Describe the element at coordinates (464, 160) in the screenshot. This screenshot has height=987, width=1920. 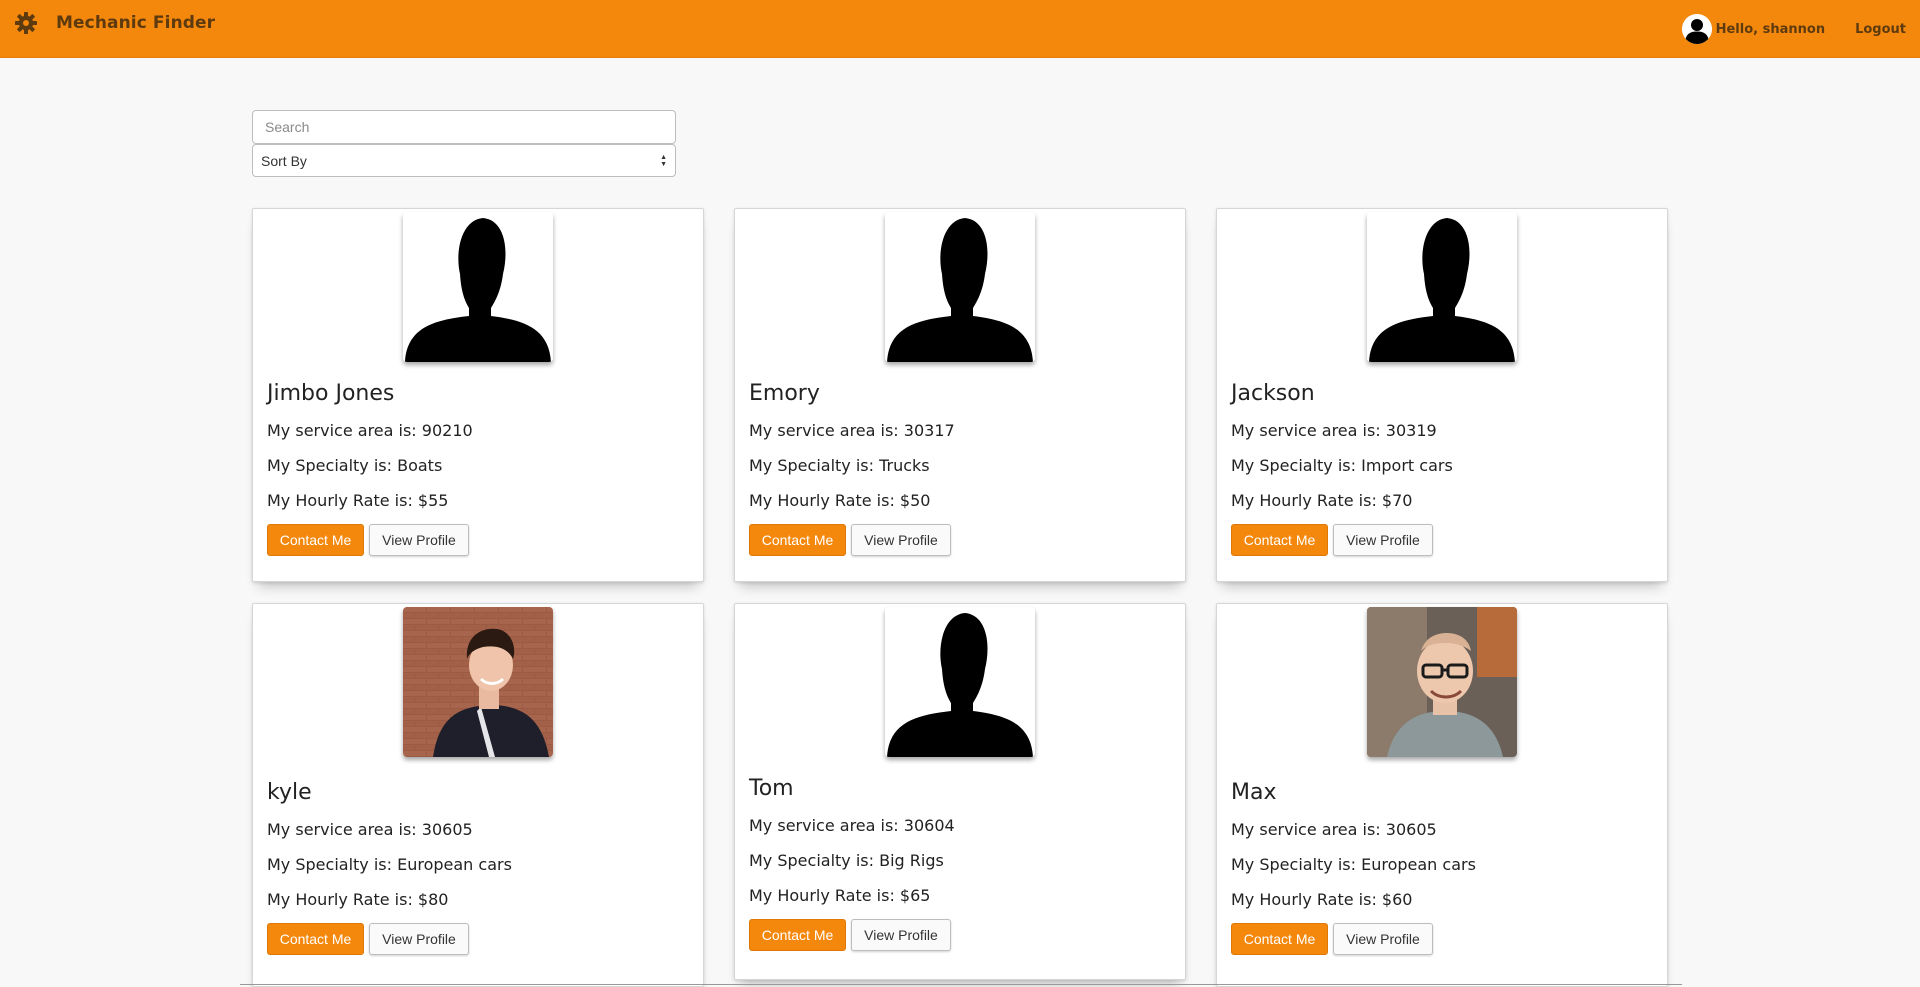
I see `sort-select: Sort By ▲ ▼` at that location.